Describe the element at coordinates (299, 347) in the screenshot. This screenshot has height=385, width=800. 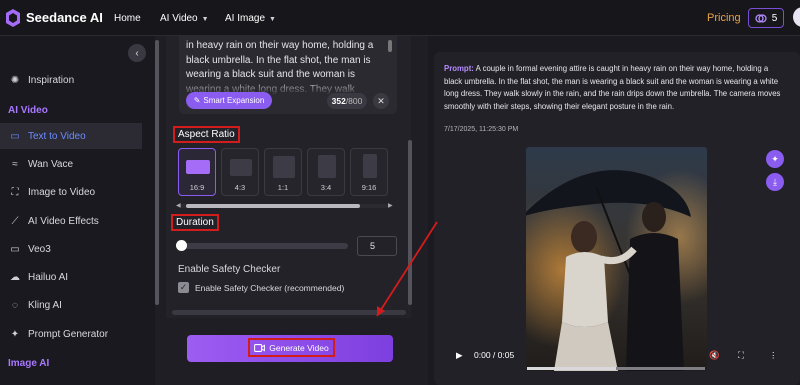
I see `generate-video-label: Generate Video` at that location.